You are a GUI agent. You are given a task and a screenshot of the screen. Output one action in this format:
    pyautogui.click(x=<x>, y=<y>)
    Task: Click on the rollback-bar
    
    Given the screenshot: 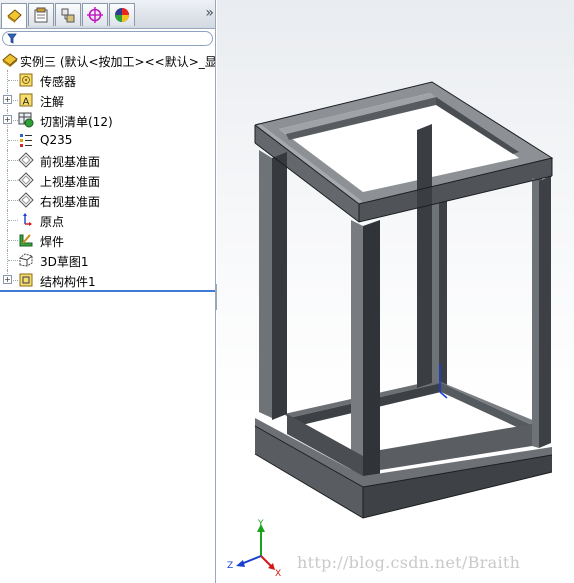 What is the action you would take?
    pyautogui.click(x=107, y=291)
    